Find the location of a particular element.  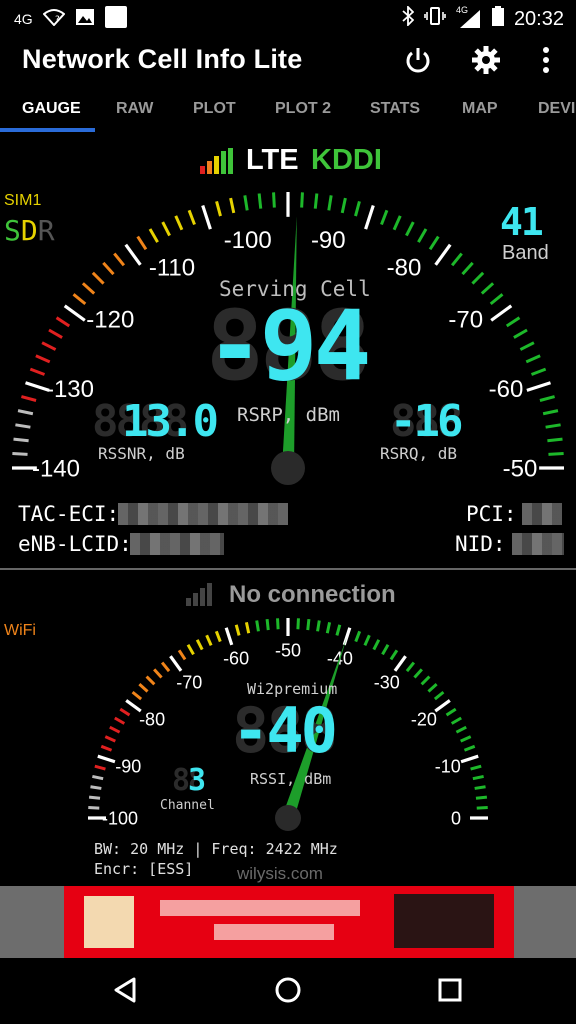

wifi-gauge-scale-label: -20 is located at coordinates (424, 720).